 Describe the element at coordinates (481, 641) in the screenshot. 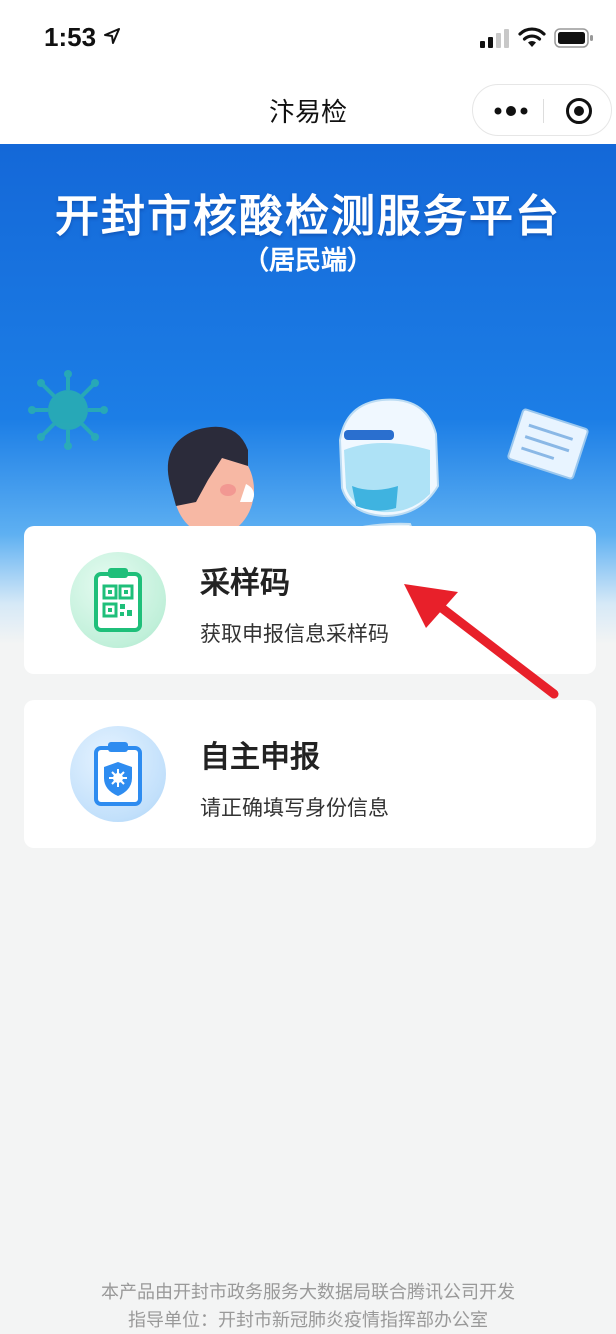

I see `red-arrow-icon` at that location.